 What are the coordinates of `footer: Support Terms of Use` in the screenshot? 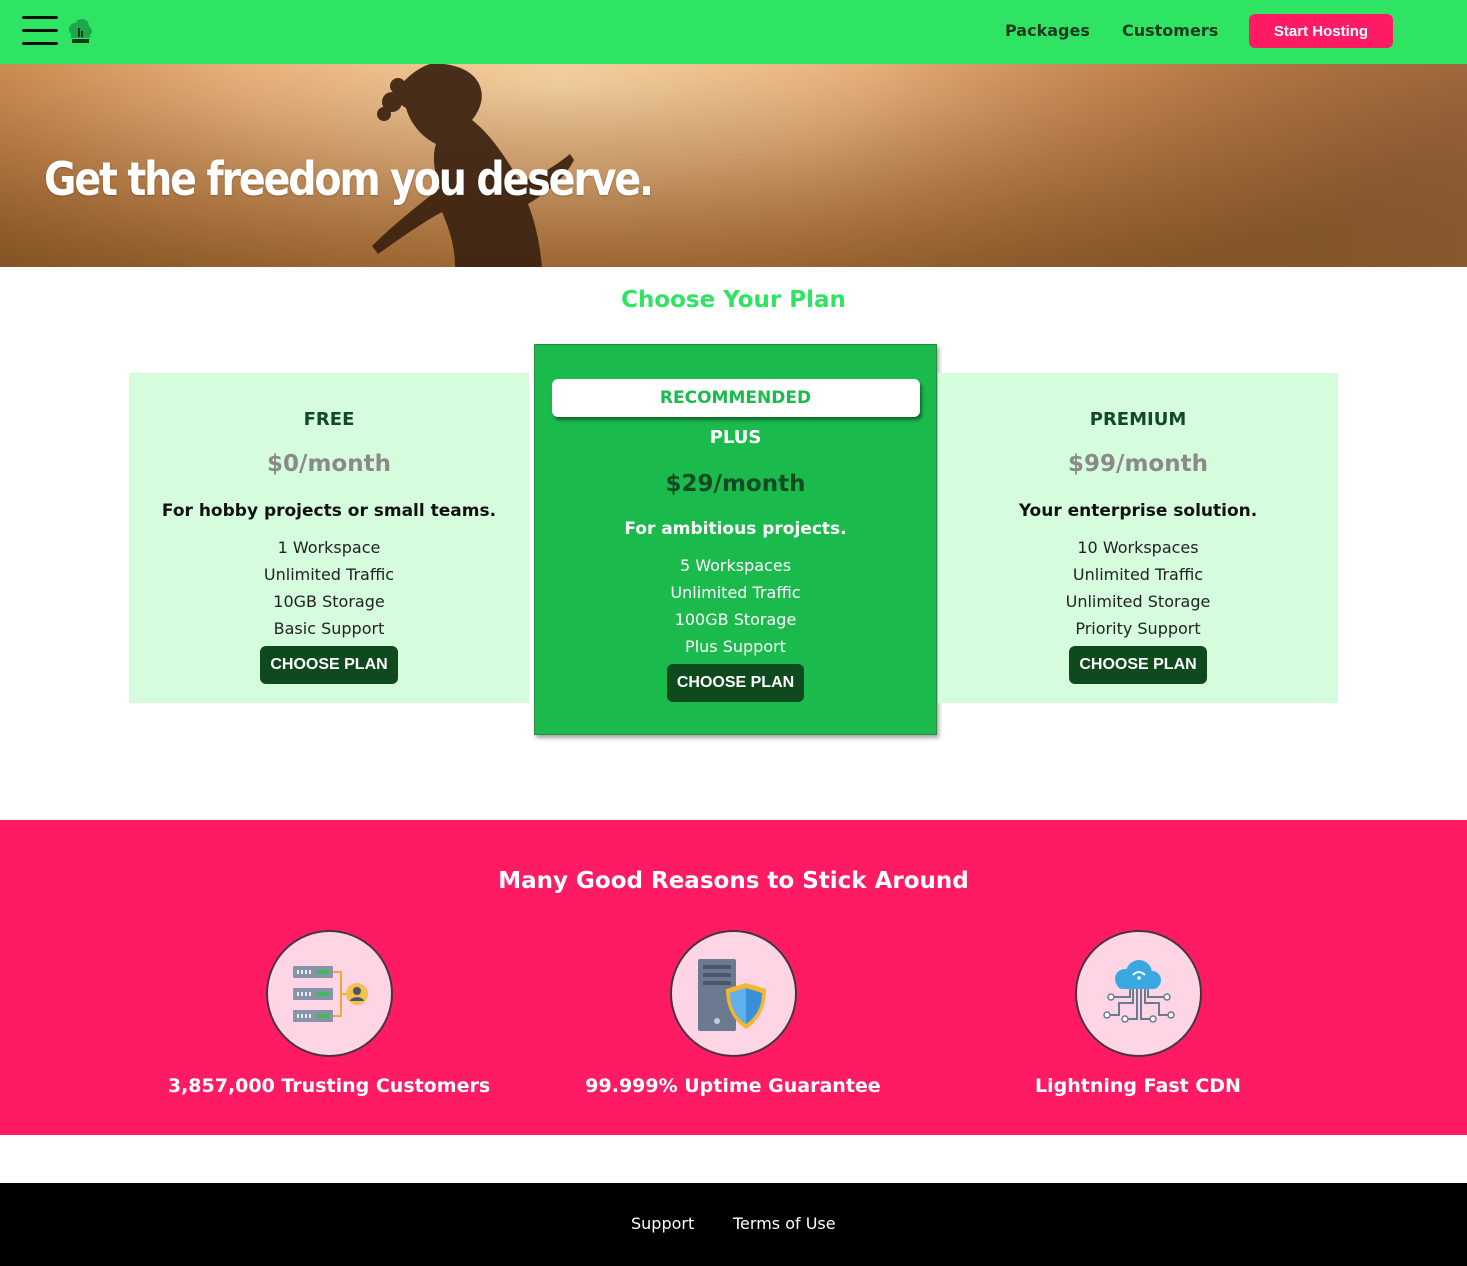 It's located at (733, 1224).